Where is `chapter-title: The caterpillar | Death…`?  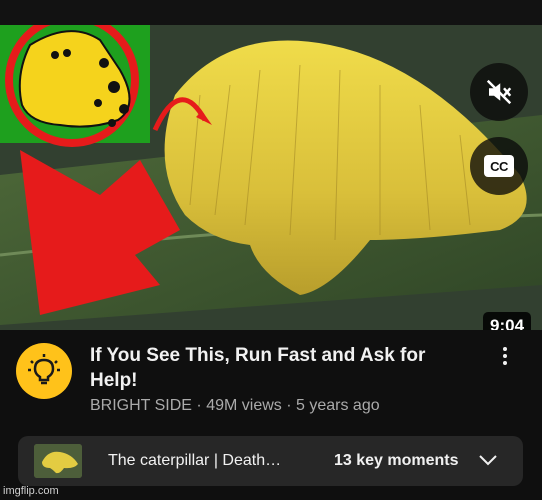 chapter-title: The caterpillar | Death… is located at coordinates (195, 460).